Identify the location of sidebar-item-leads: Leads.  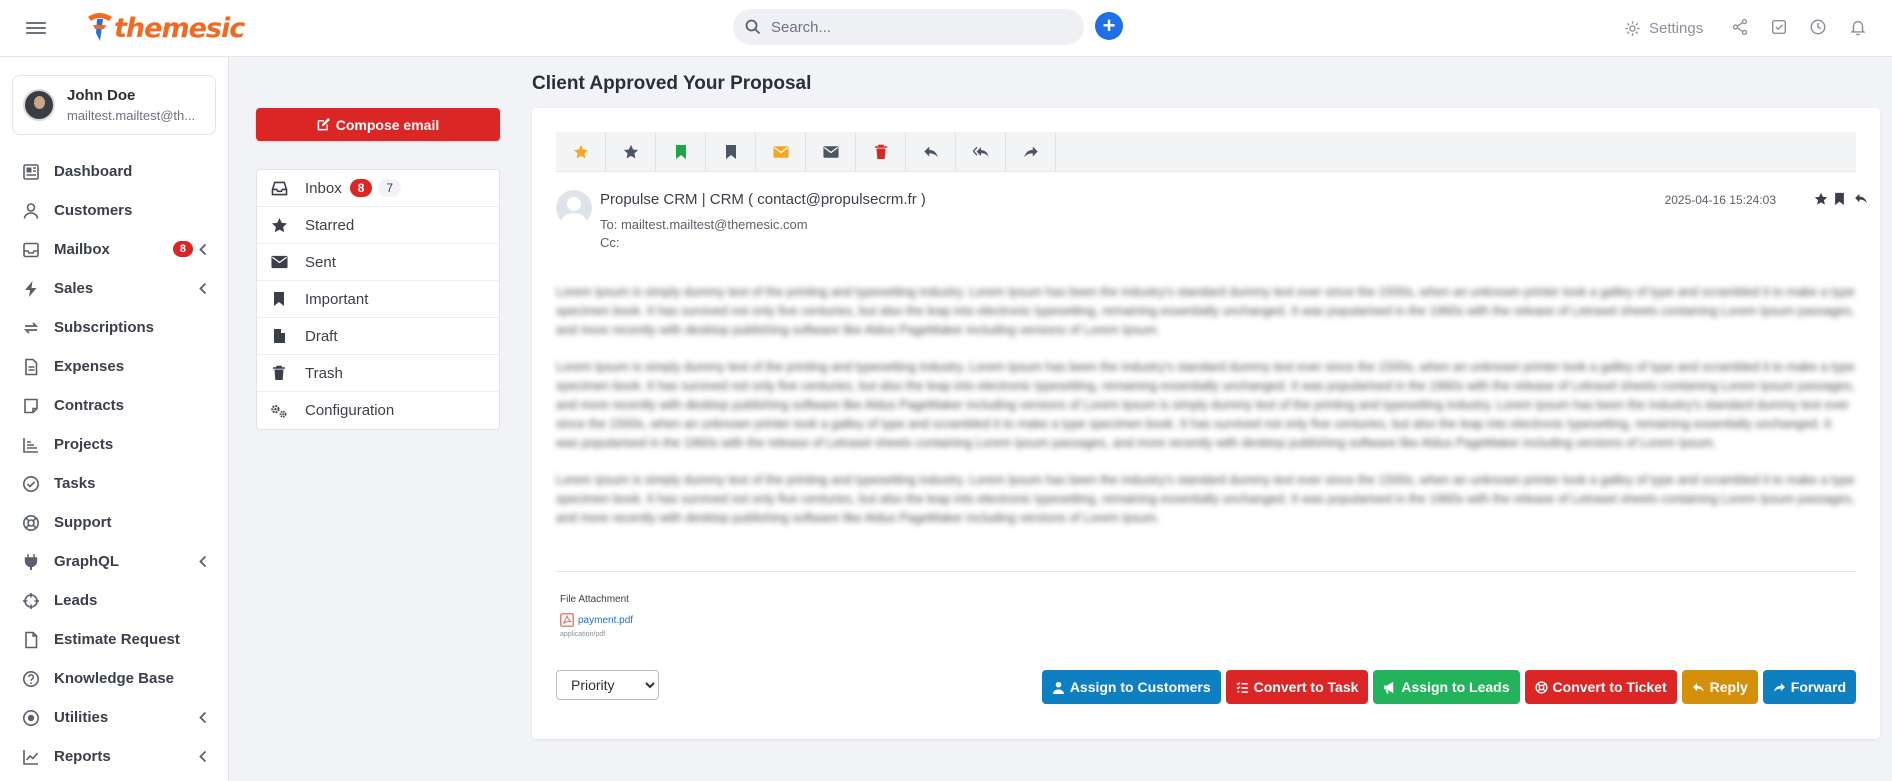
(114, 600).